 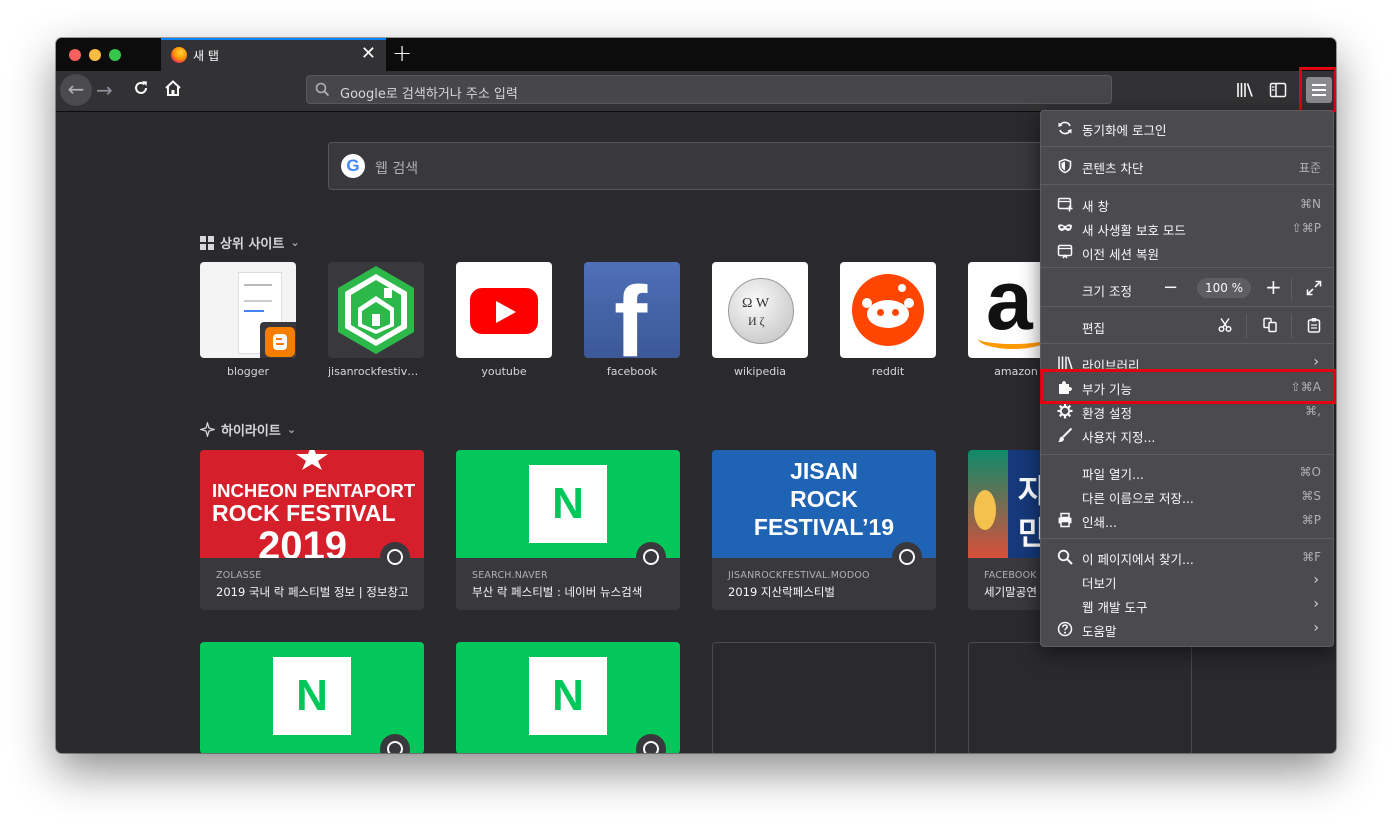 What do you see at coordinates (95, 55) in the screenshot?
I see `window-minimize-button` at bounding box center [95, 55].